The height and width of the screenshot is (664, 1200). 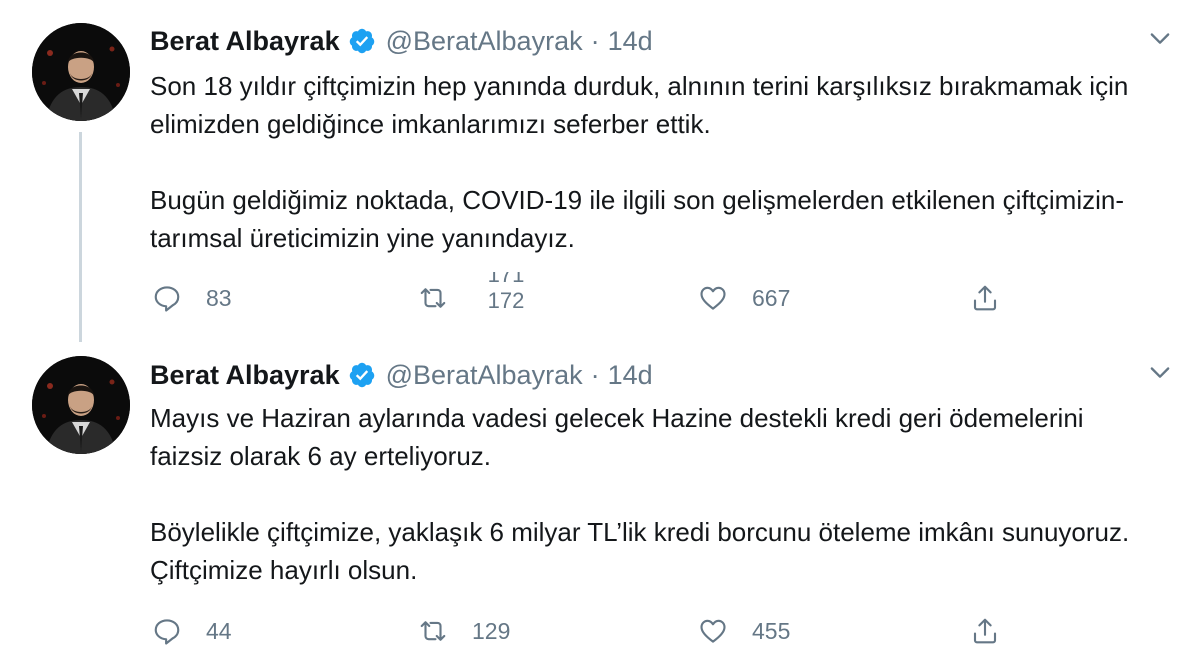 I want to click on retweet-button: 129, so click(x=464, y=631).